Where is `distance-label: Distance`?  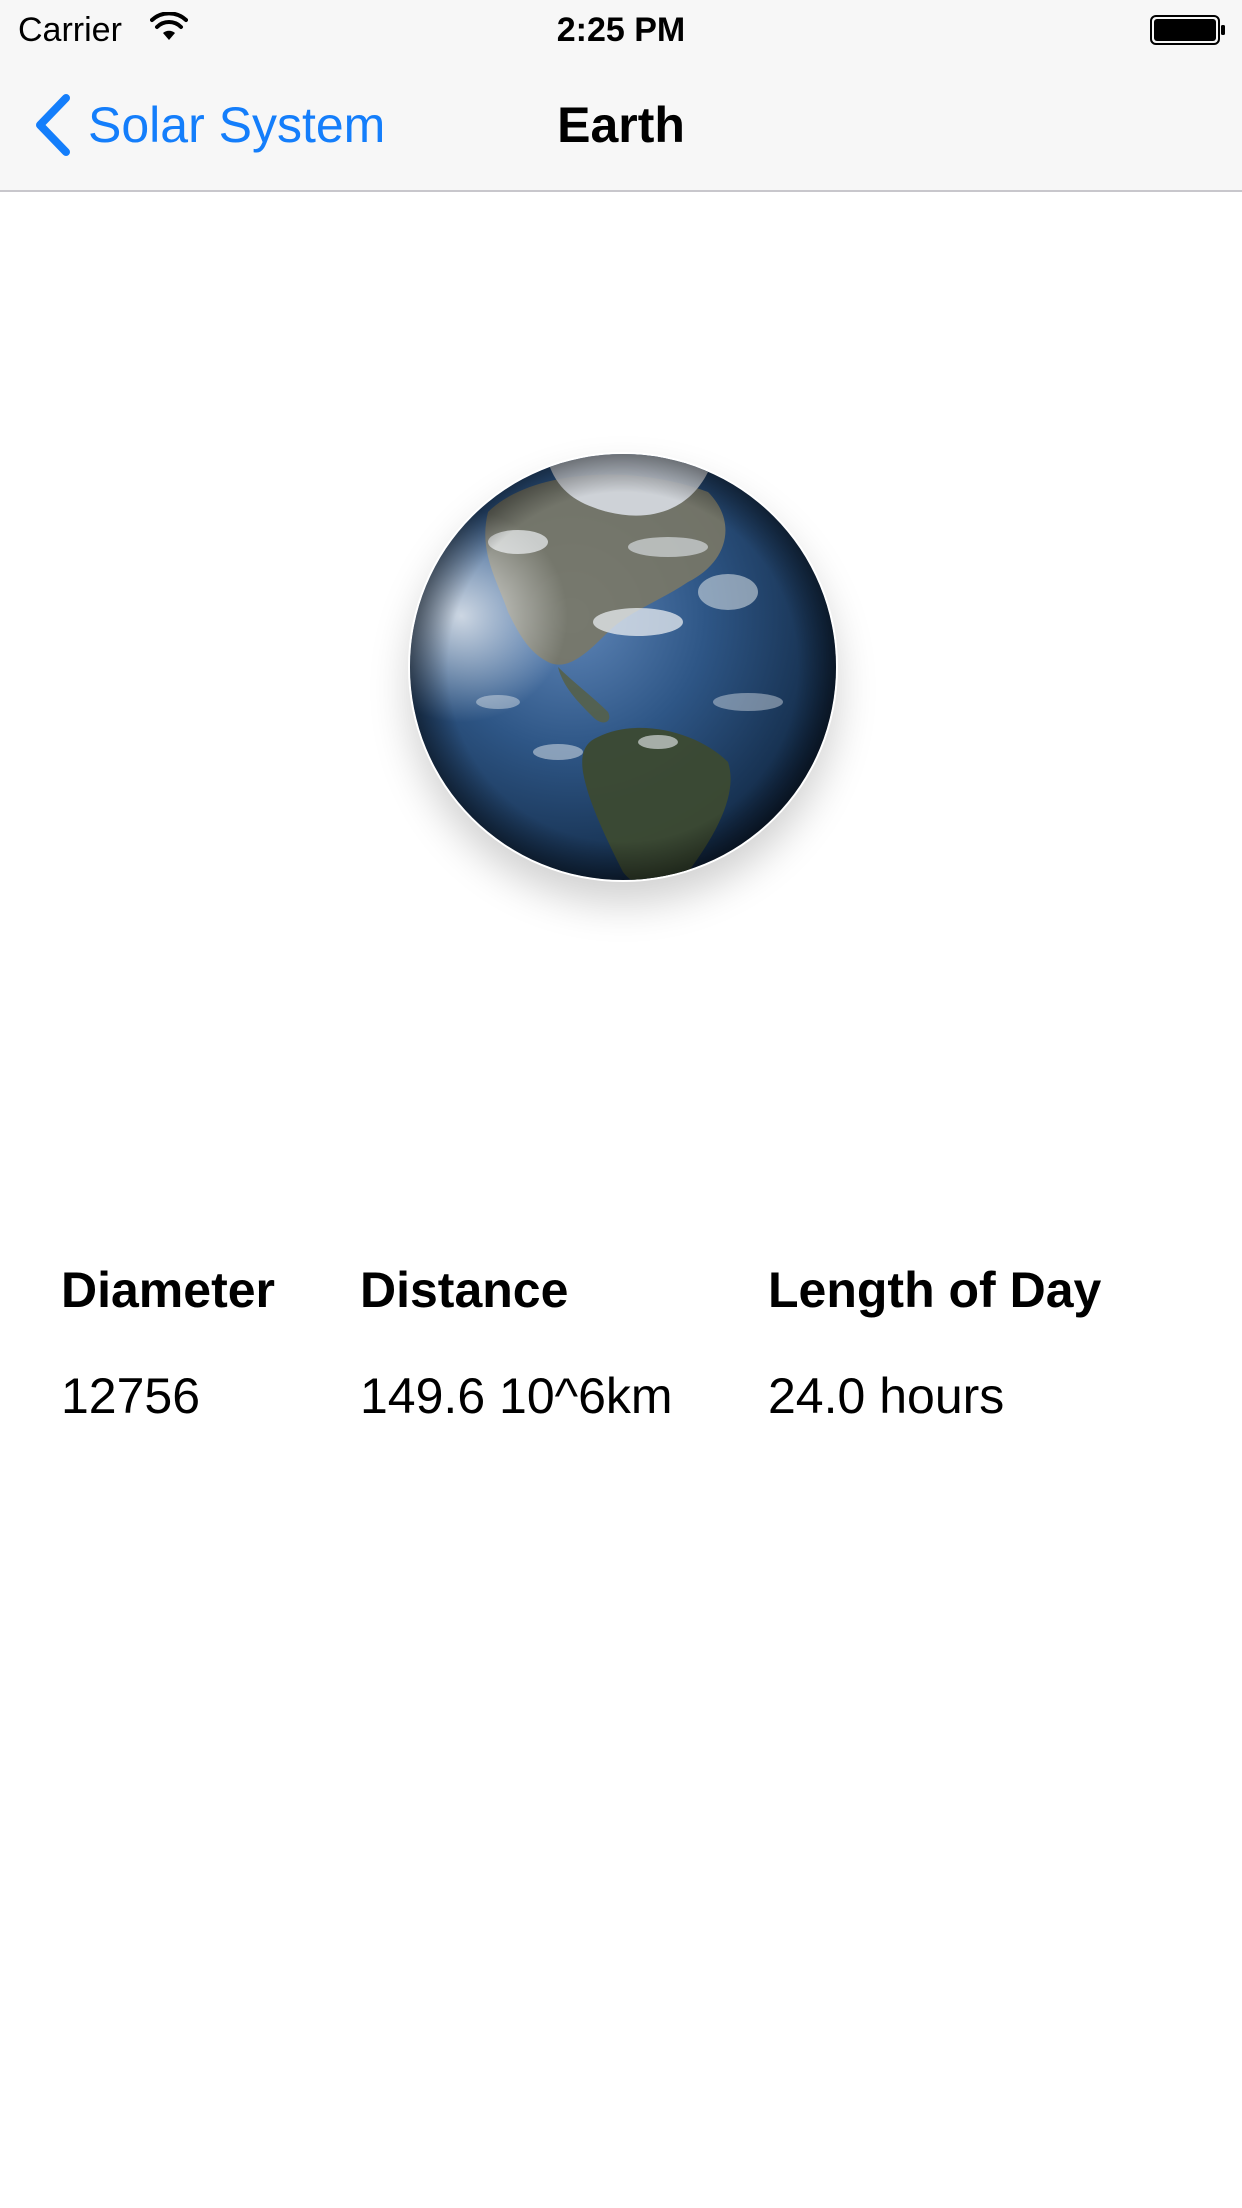 distance-label: Distance is located at coordinates (464, 1290).